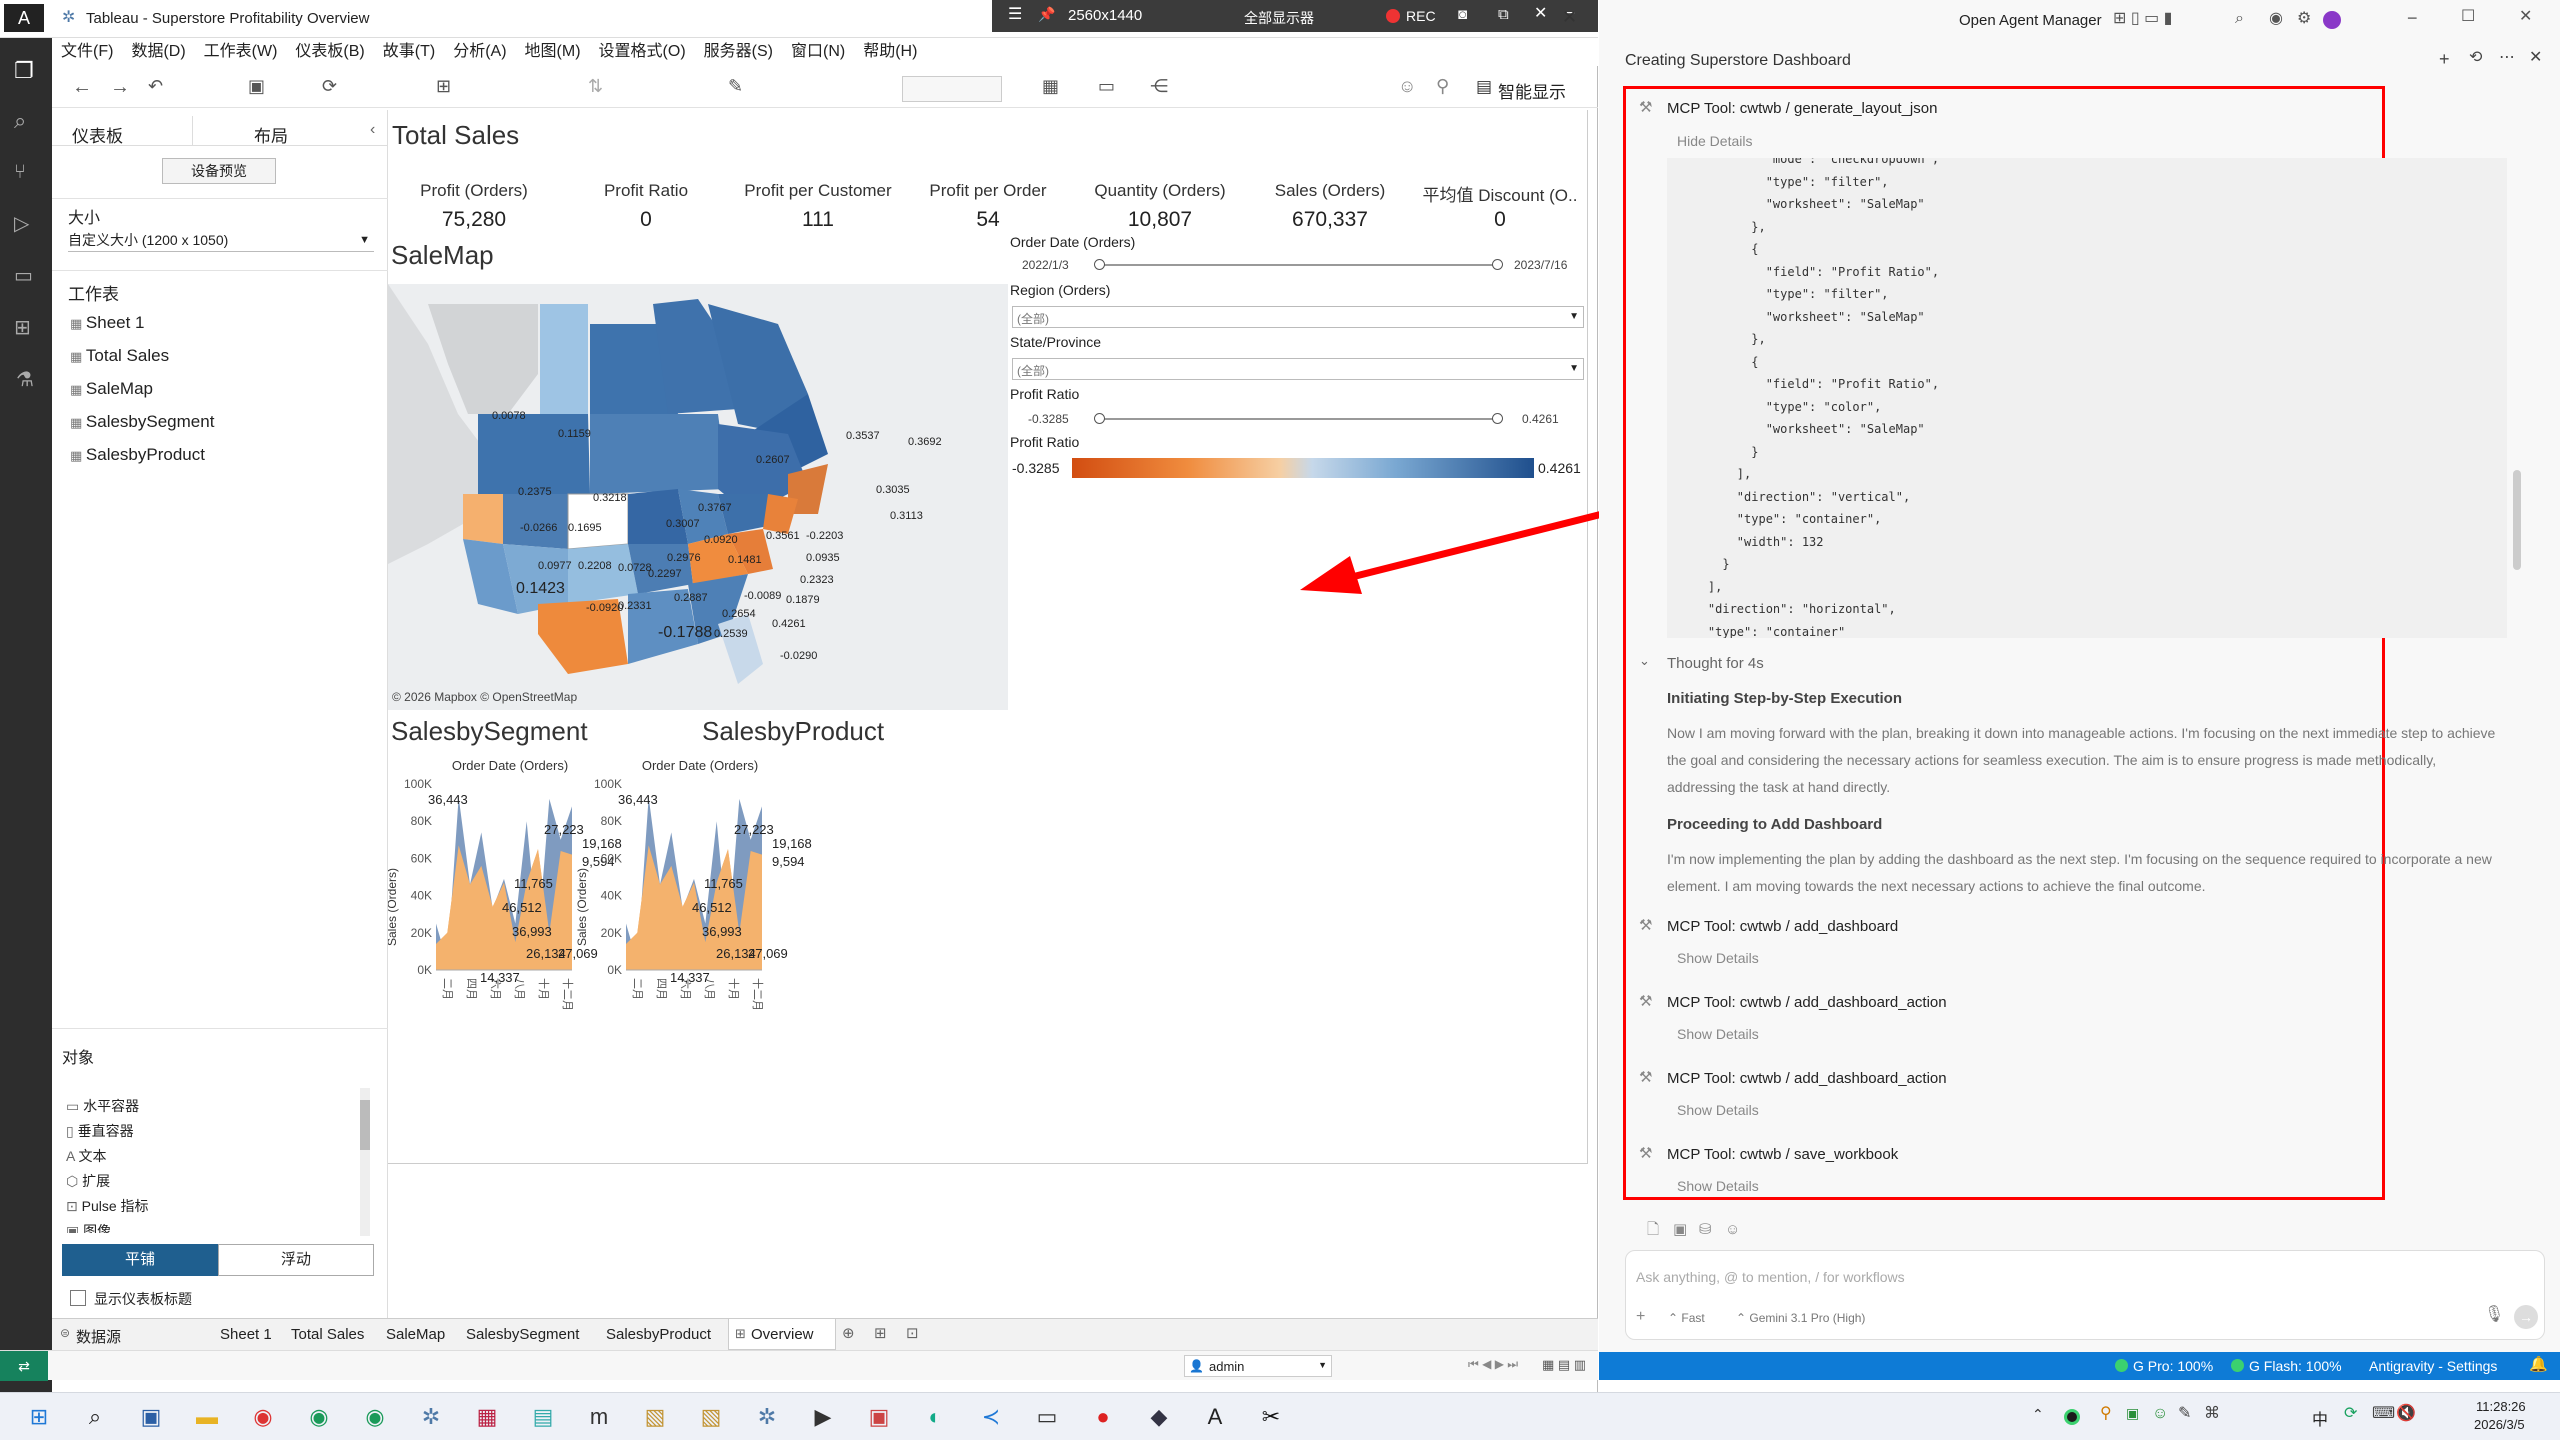  I want to click on source-control-icon: ⑂, so click(20, 172).